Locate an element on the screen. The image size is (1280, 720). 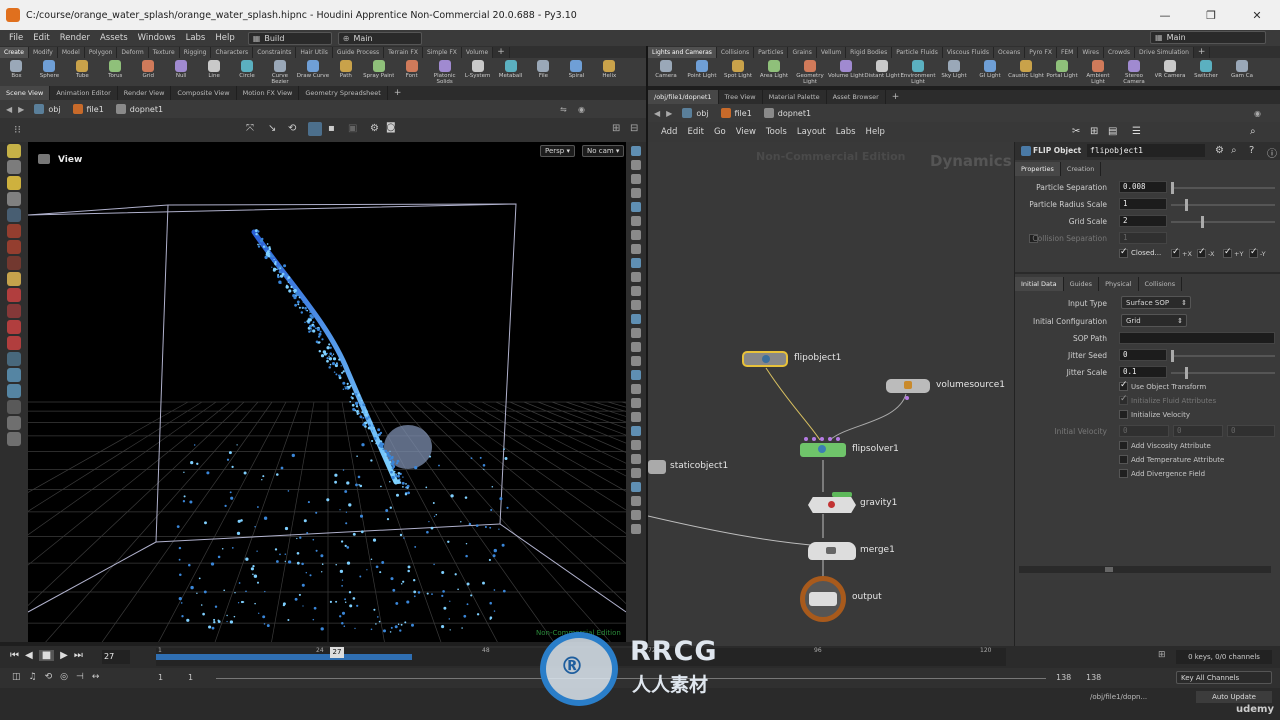
particle-separation-slider is located at coordinates (1223, 188).